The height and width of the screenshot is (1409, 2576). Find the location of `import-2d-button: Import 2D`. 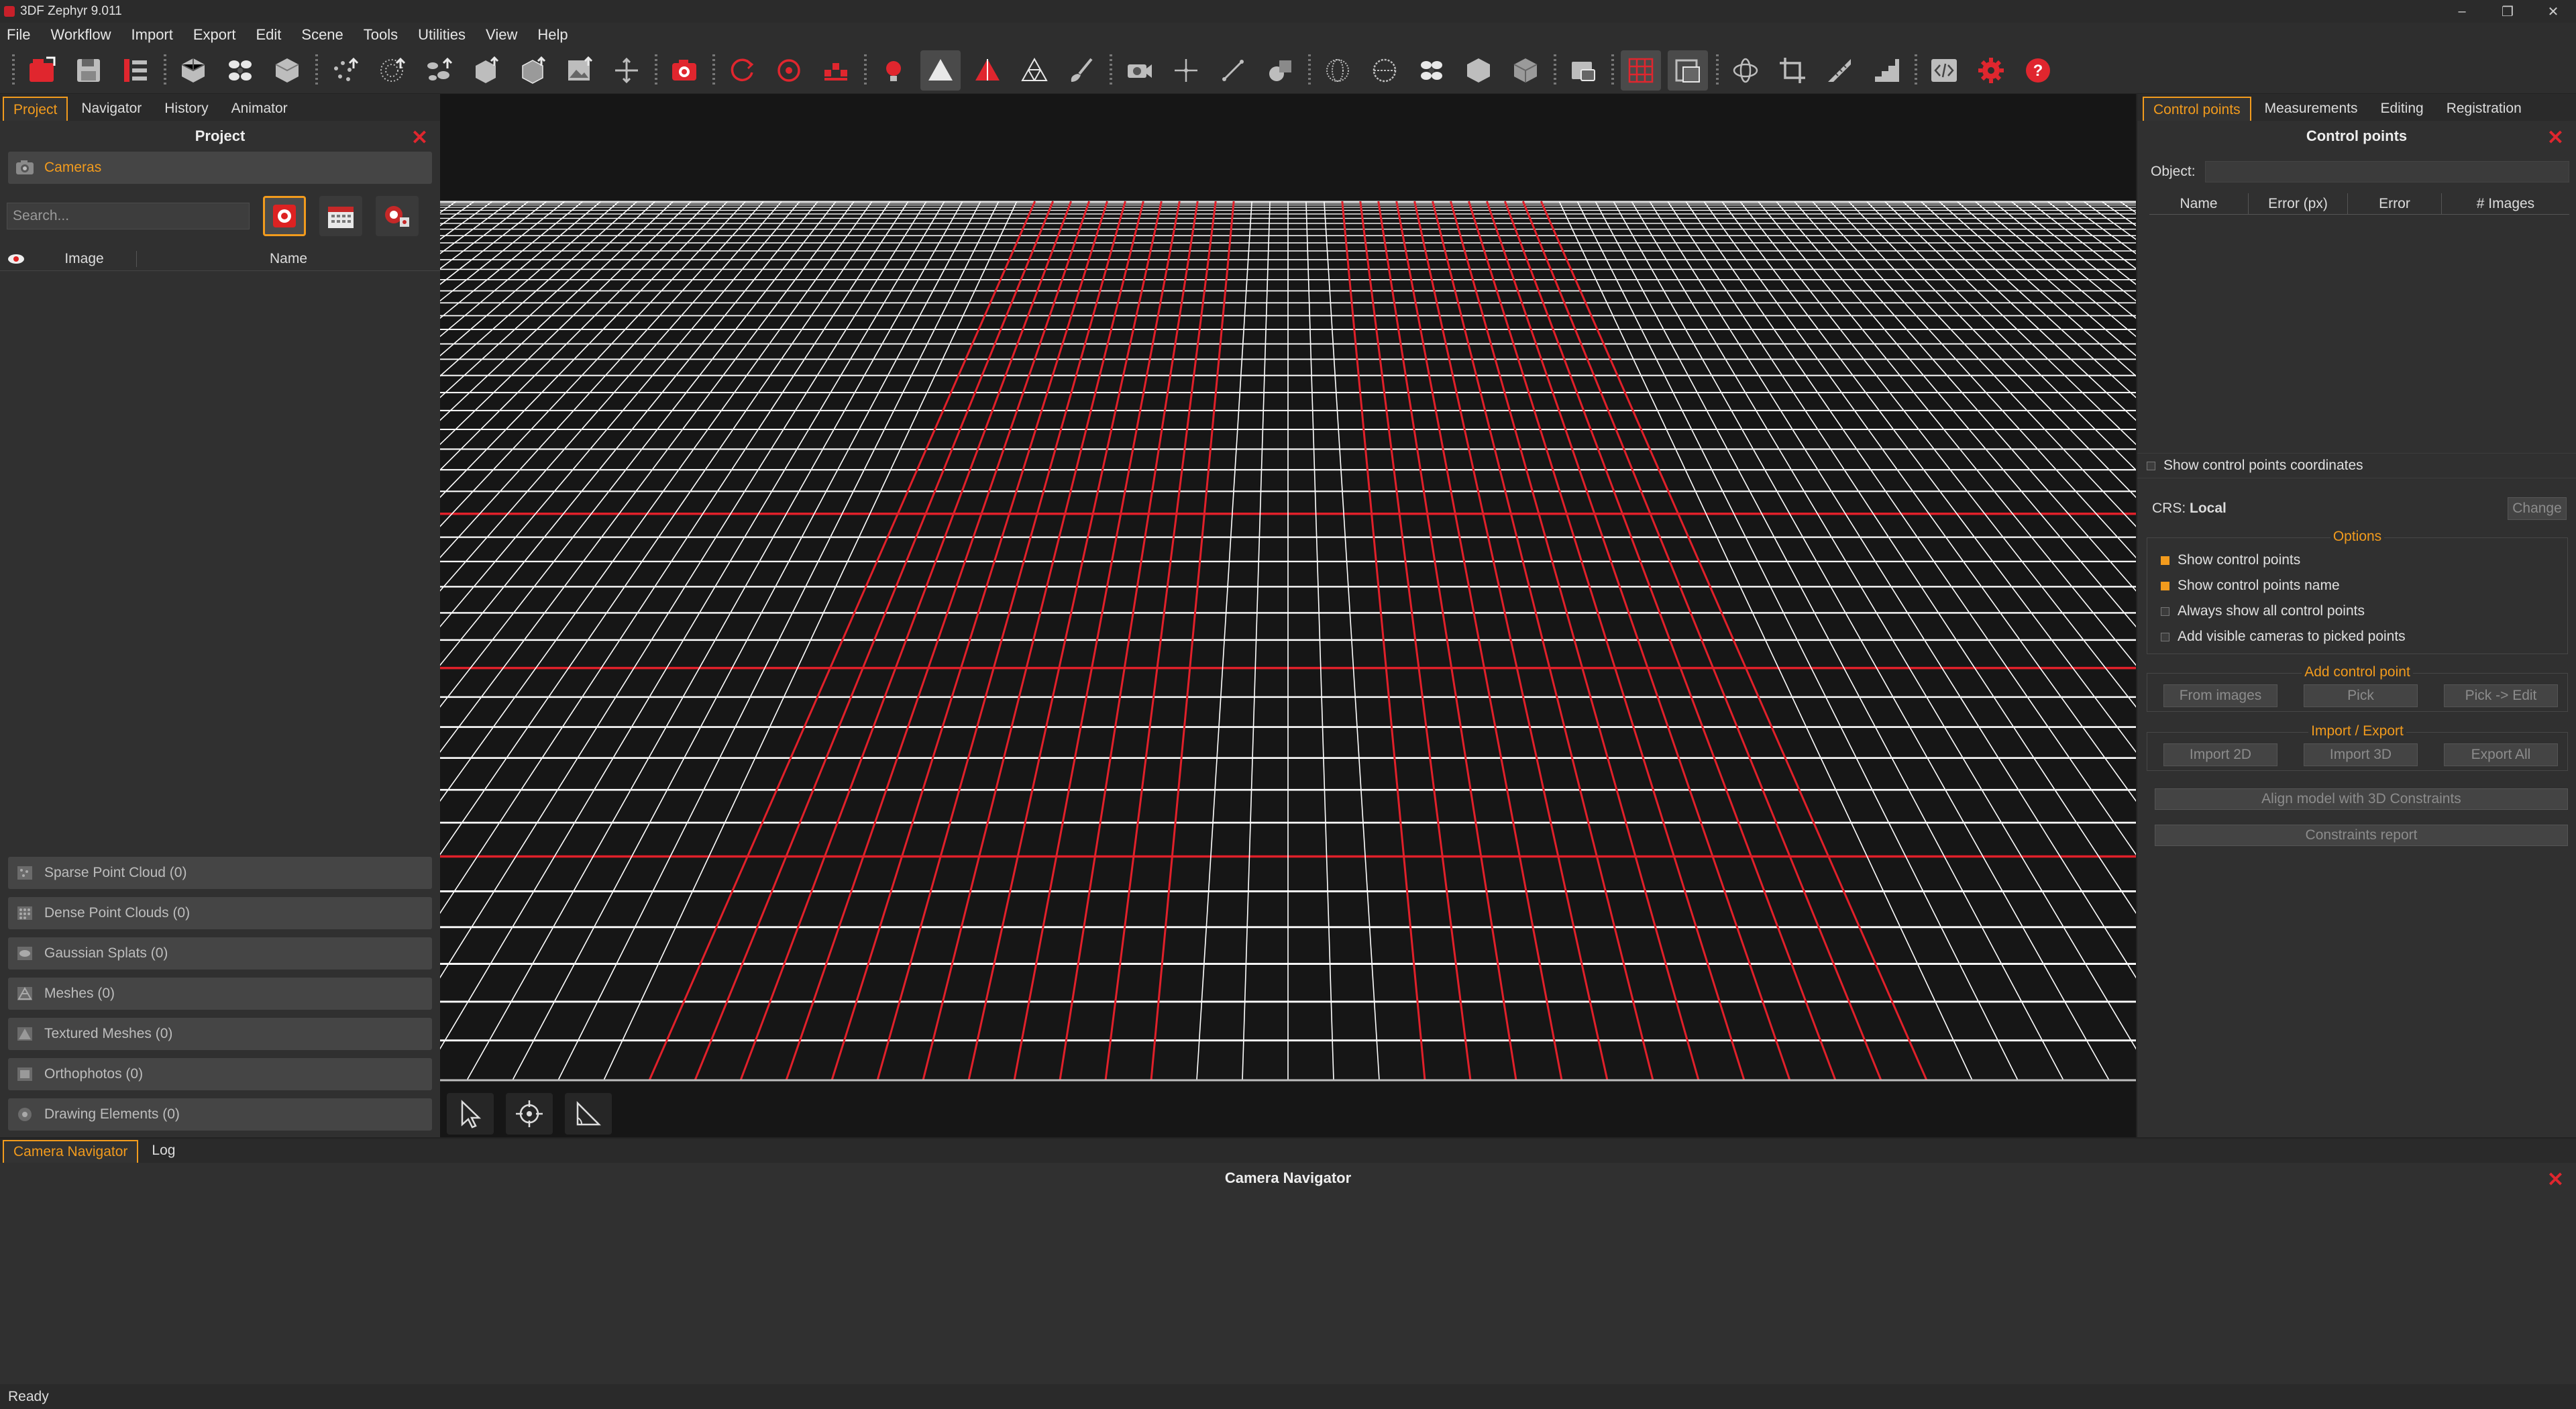

import-2d-button: Import 2D is located at coordinates (2220, 754).